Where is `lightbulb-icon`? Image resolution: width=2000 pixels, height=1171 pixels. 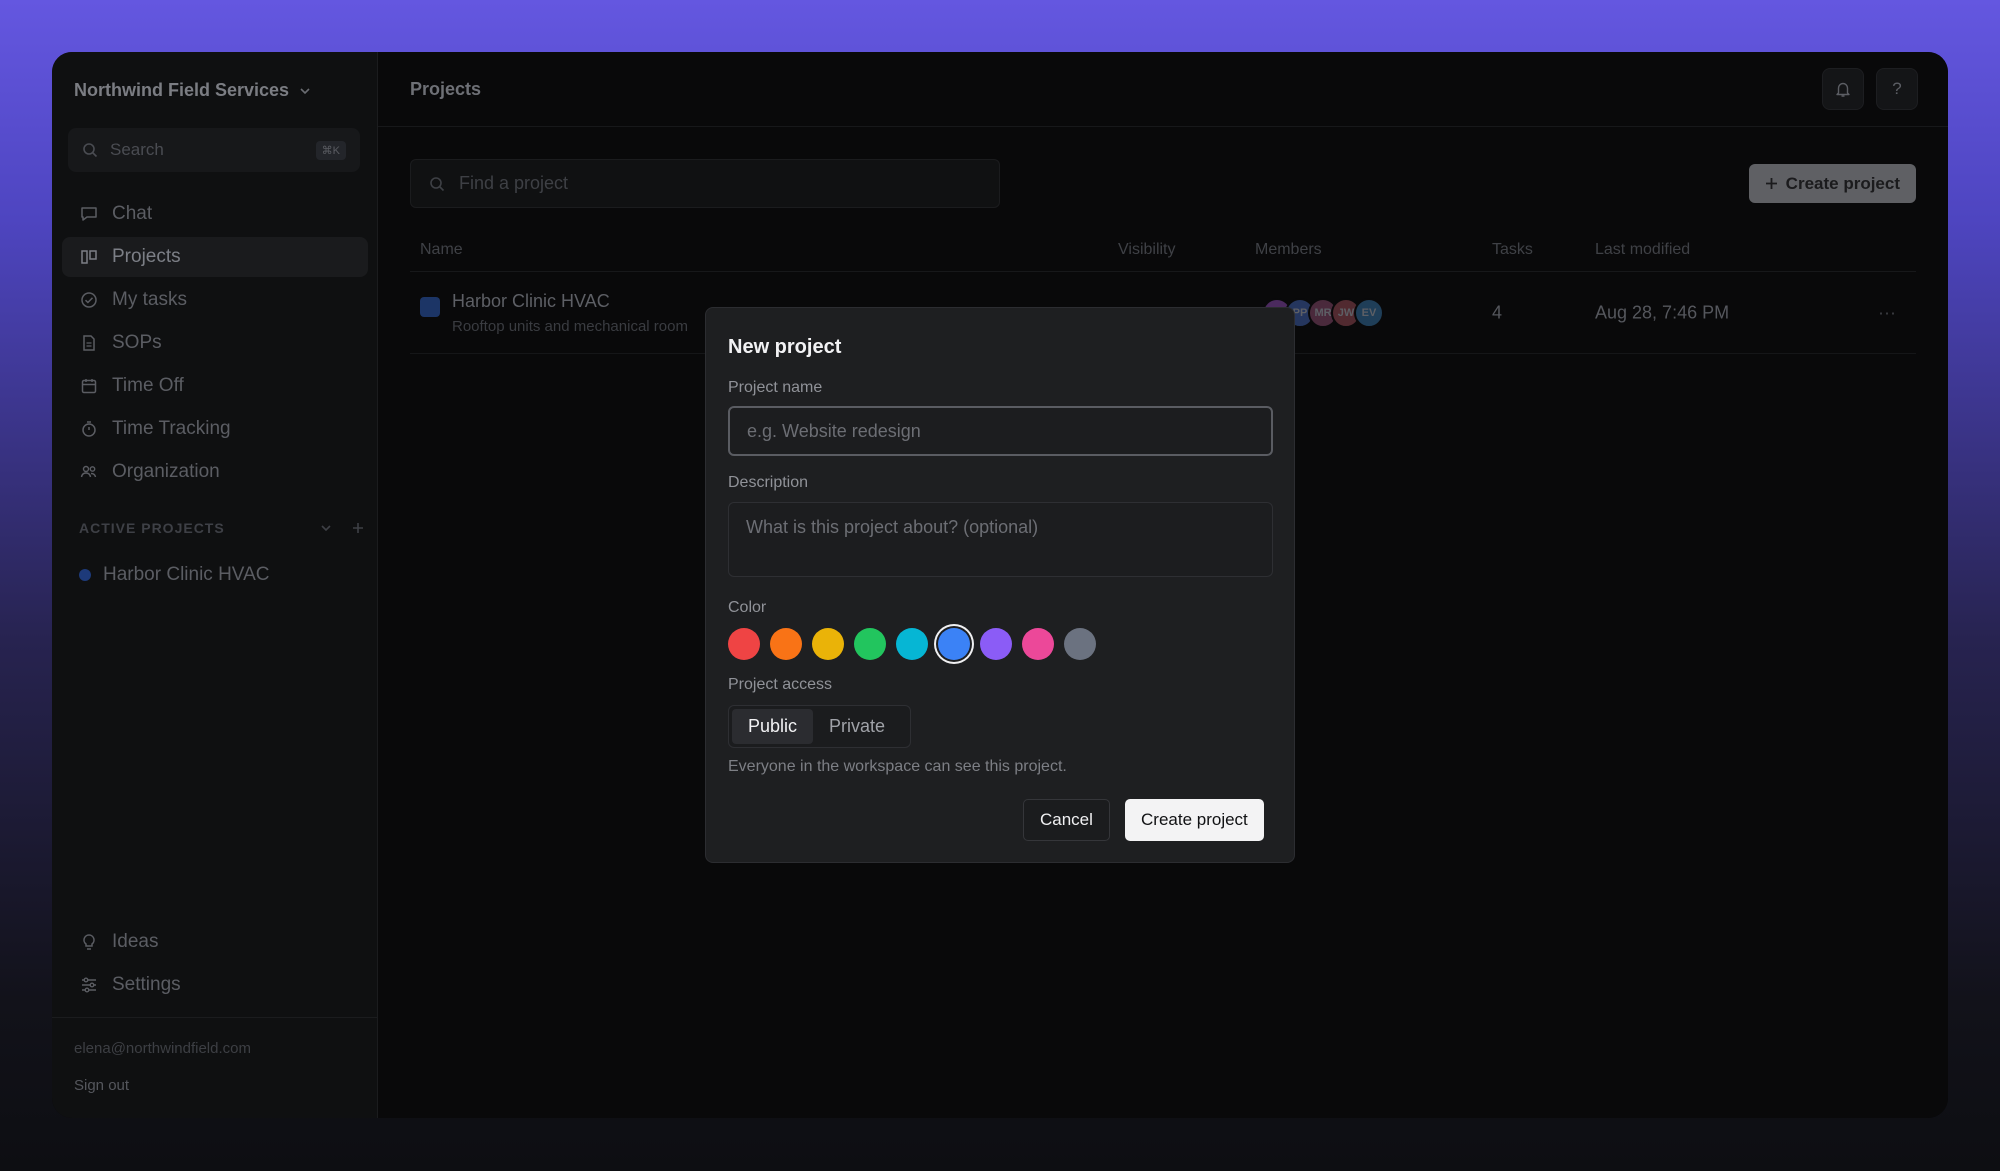 lightbulb-icon is located at coordinates (89, 942).